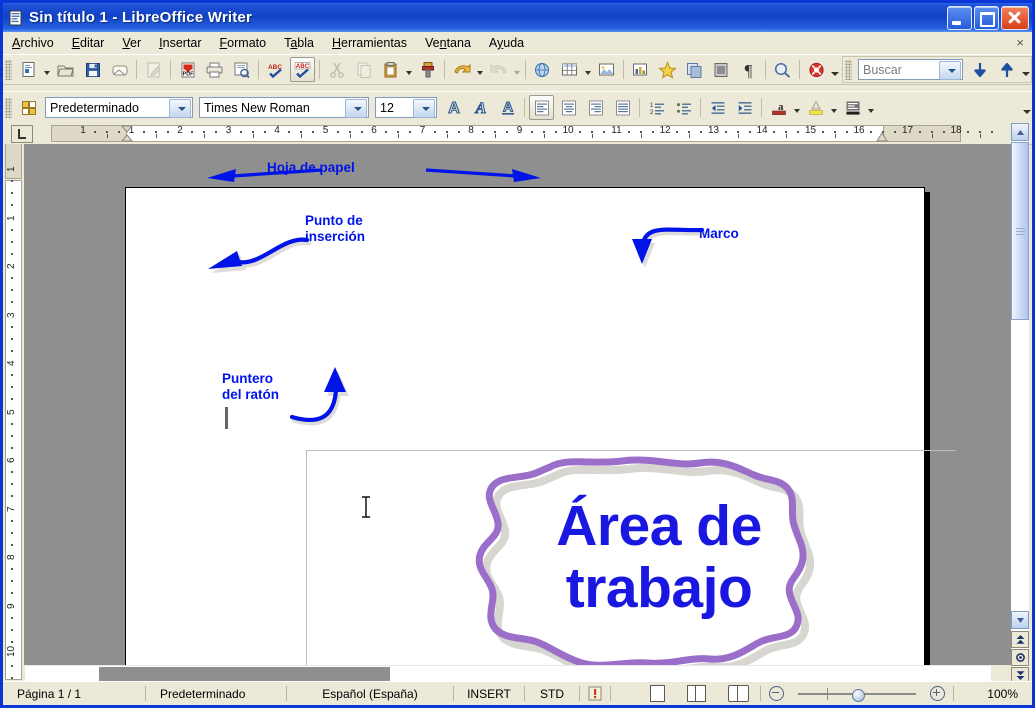 This screenshot has width=1035, height=708. I want to click on paste-icon, so click(390, 69).